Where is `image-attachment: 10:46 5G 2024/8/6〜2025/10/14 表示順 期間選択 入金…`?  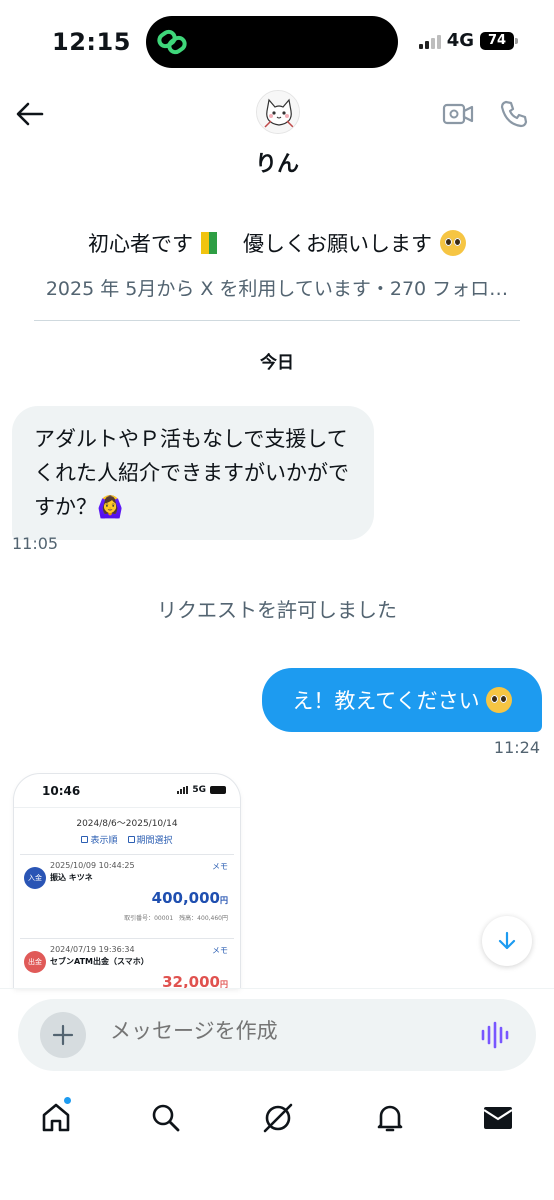
image-attachment: 10:46 5G 2024/8/6〜2025/10/14 表示順 期間選択 入金… is located at coordinates (127, 881).